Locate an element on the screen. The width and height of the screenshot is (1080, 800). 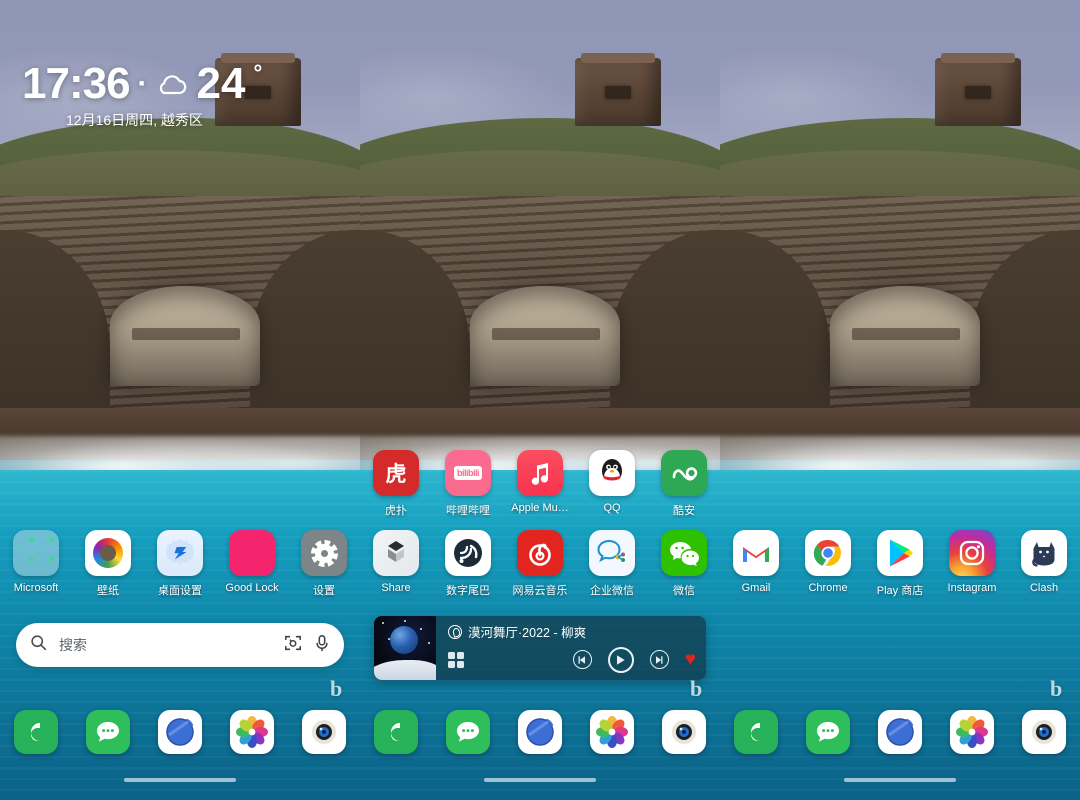
app-bilibili: bilibili 哔哩哔哩 is located at coordinates (468, 484).